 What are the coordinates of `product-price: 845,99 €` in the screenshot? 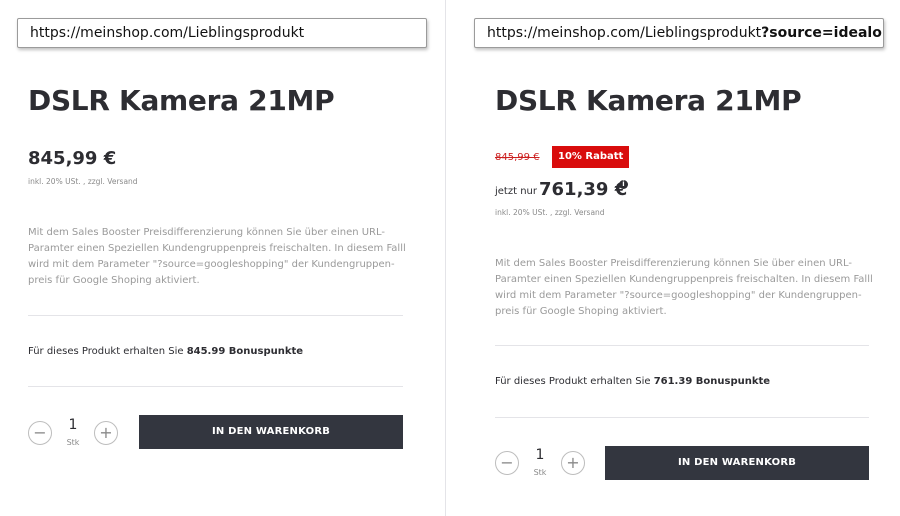 It's located at (72, 158).